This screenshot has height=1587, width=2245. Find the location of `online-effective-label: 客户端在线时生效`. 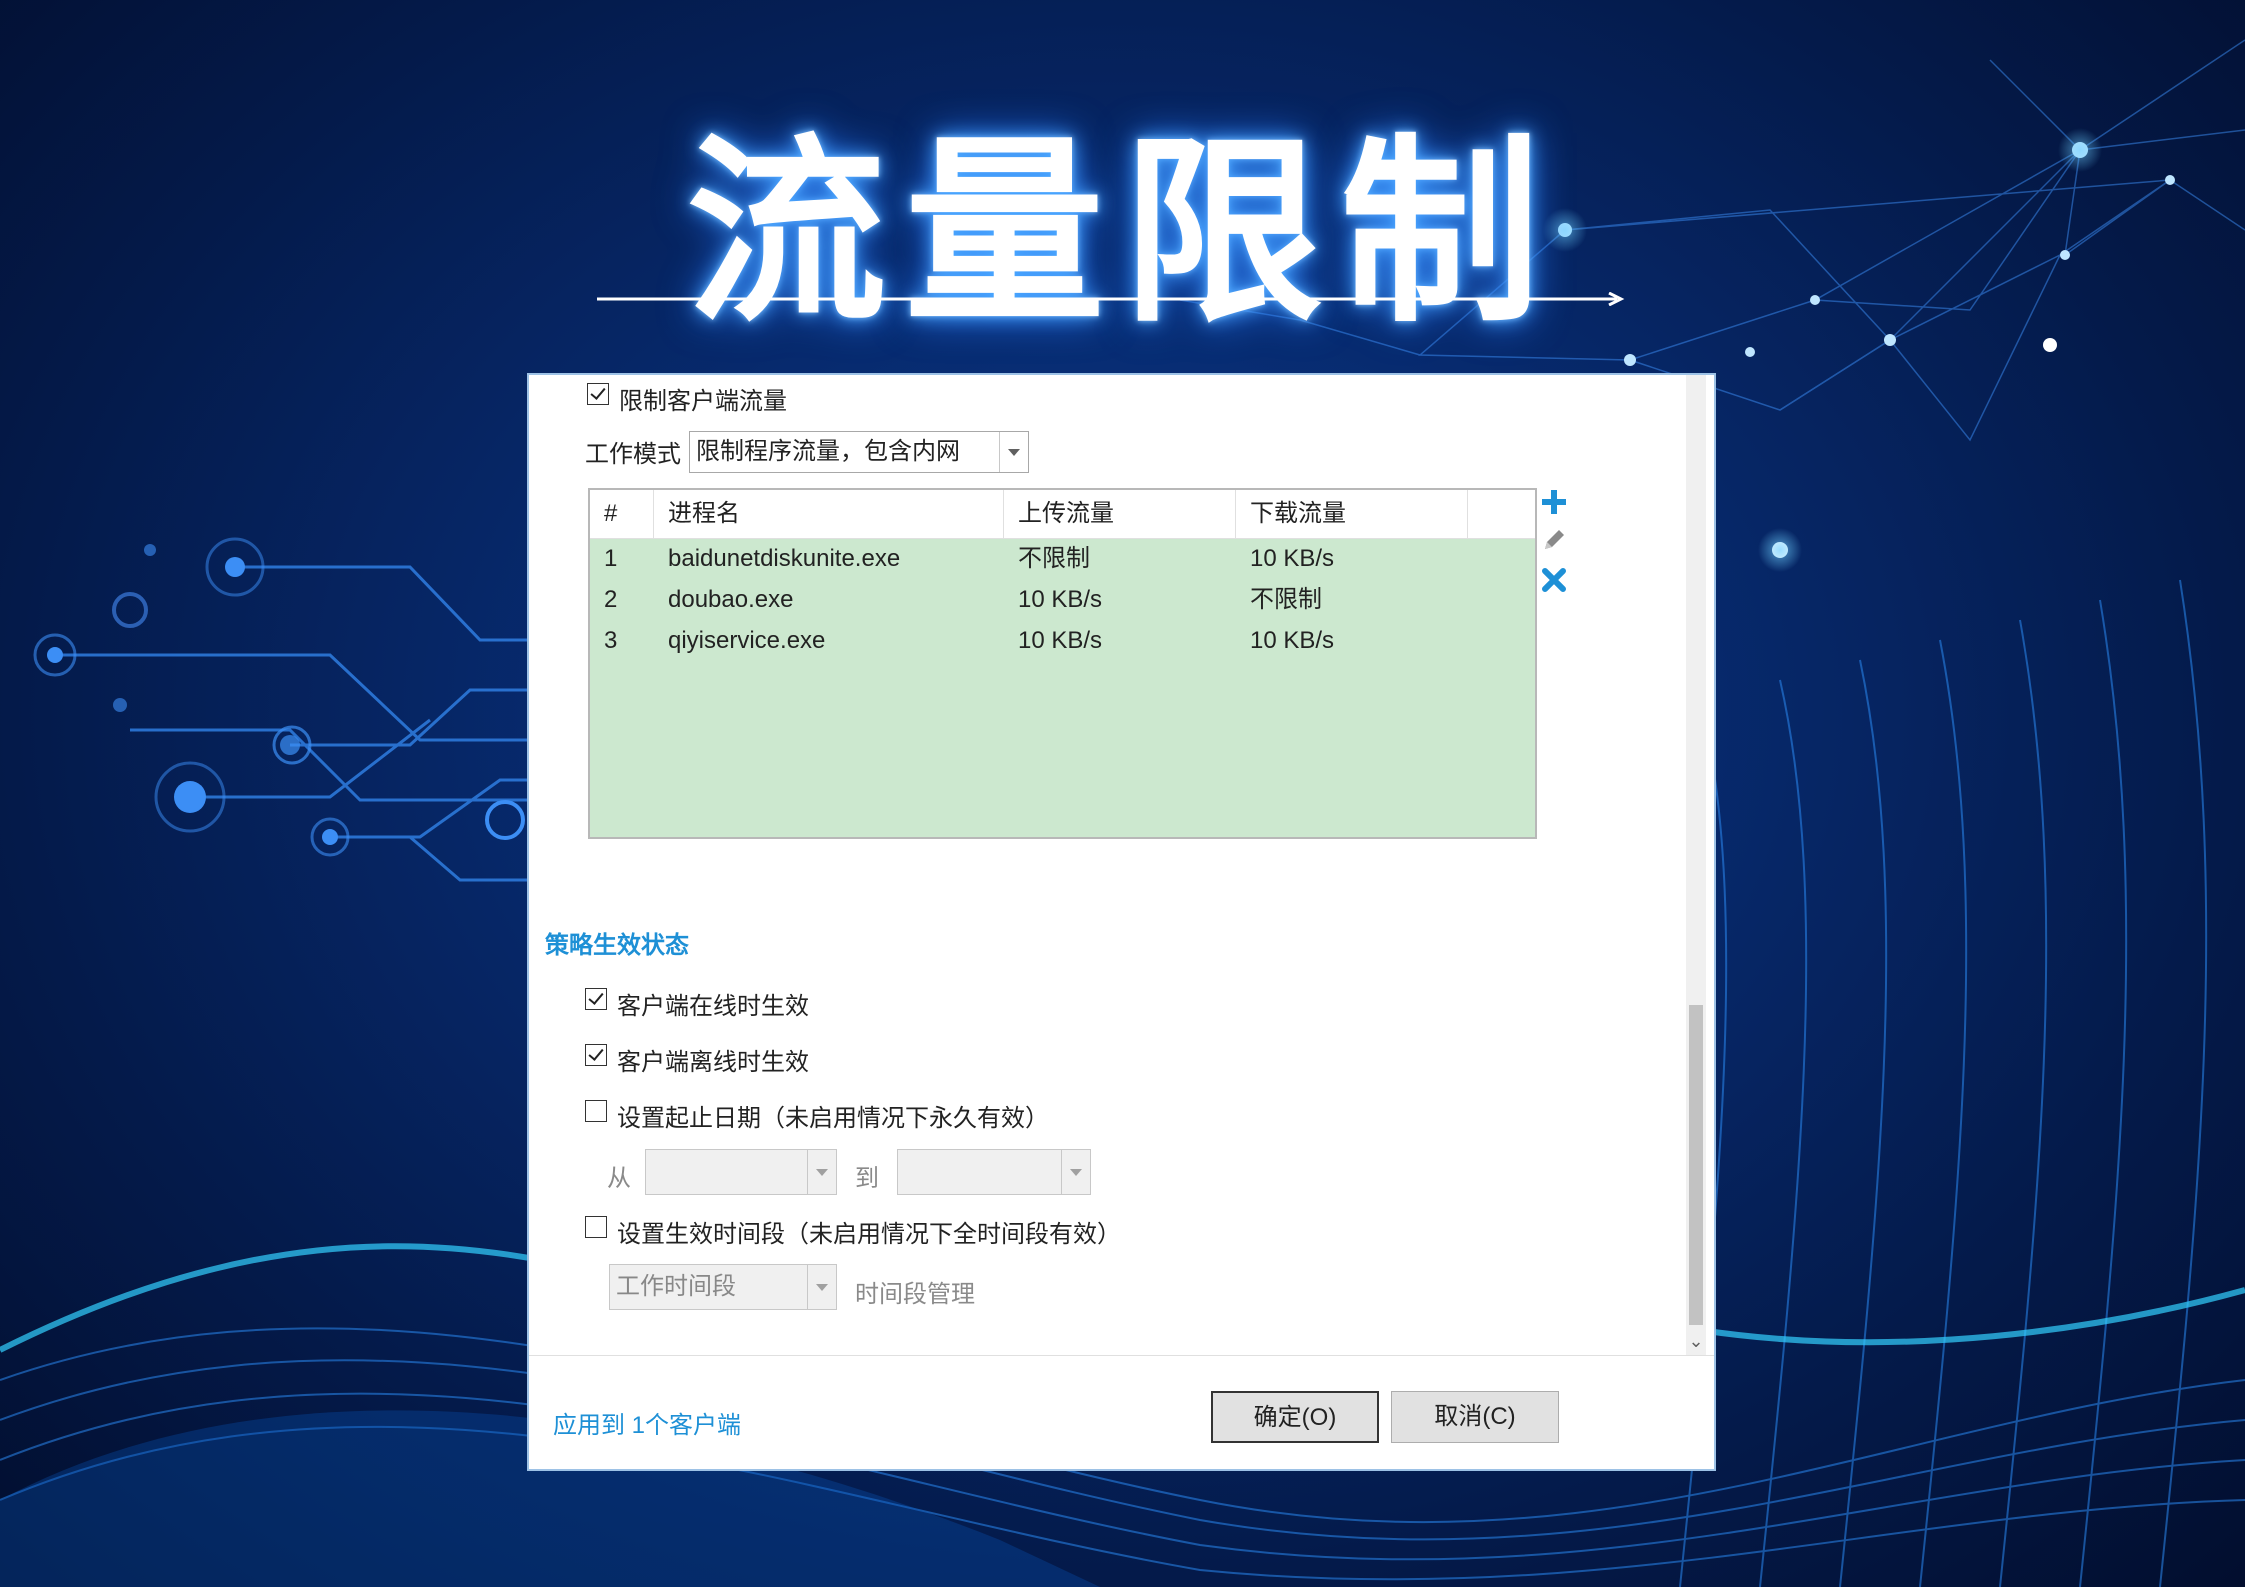

online-effective-label: 客户端在线时生效 is located at coordinates (713, 1006).